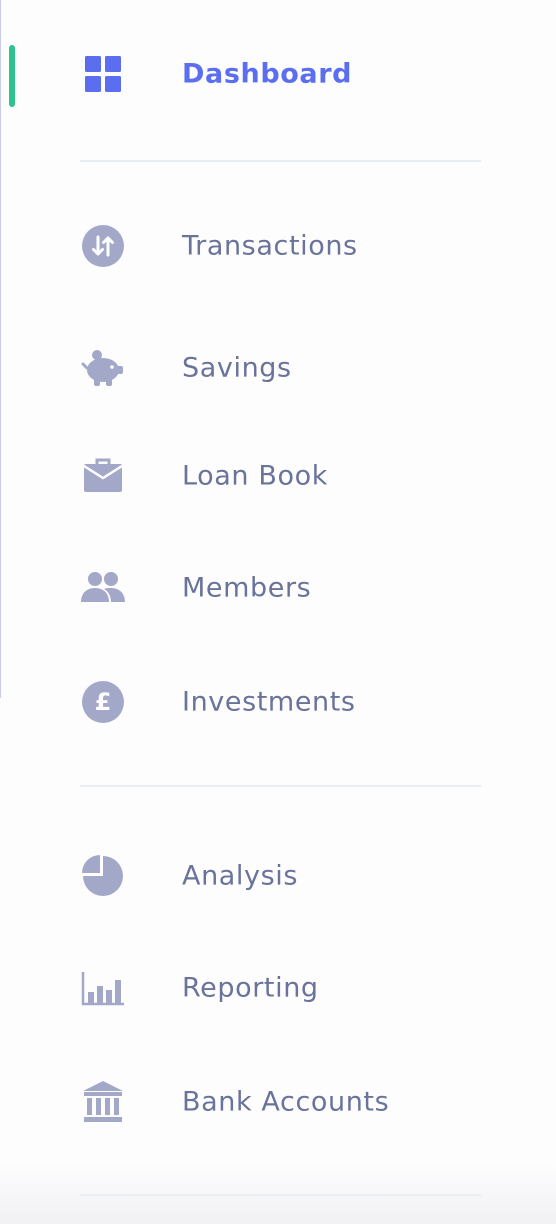  I want to click on nav-item-analysis: Analysis, so click(278, 876).